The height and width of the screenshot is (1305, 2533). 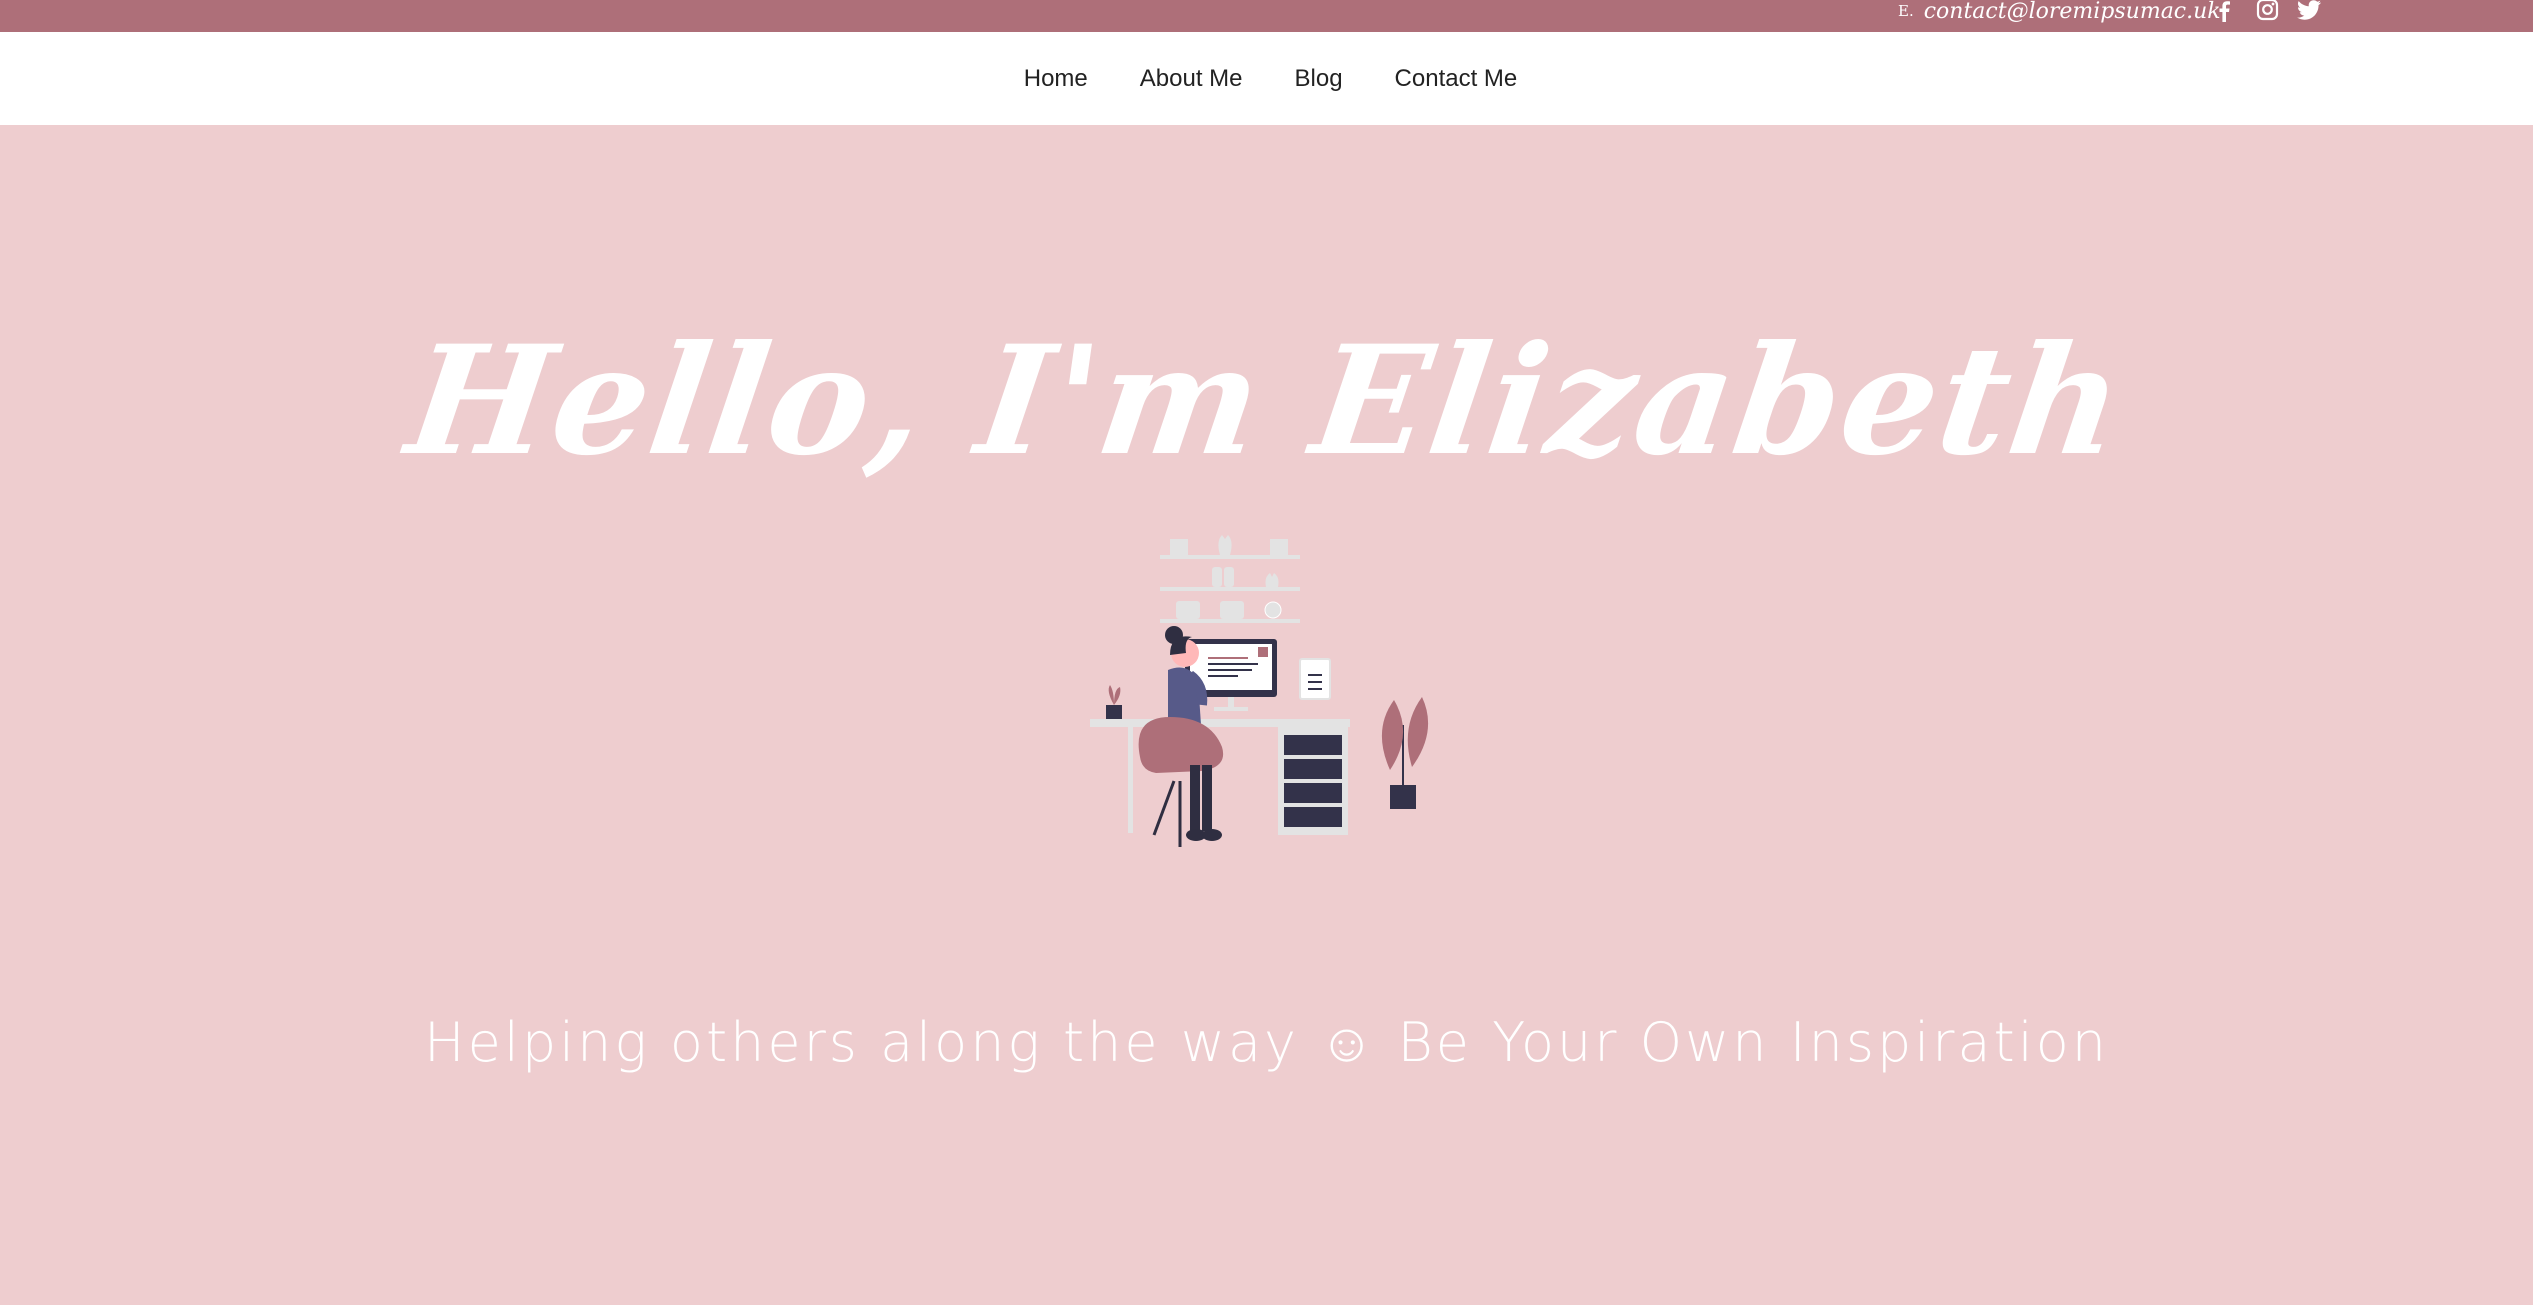 I want to click on instagram-icon, so click(x=2267, y=11).